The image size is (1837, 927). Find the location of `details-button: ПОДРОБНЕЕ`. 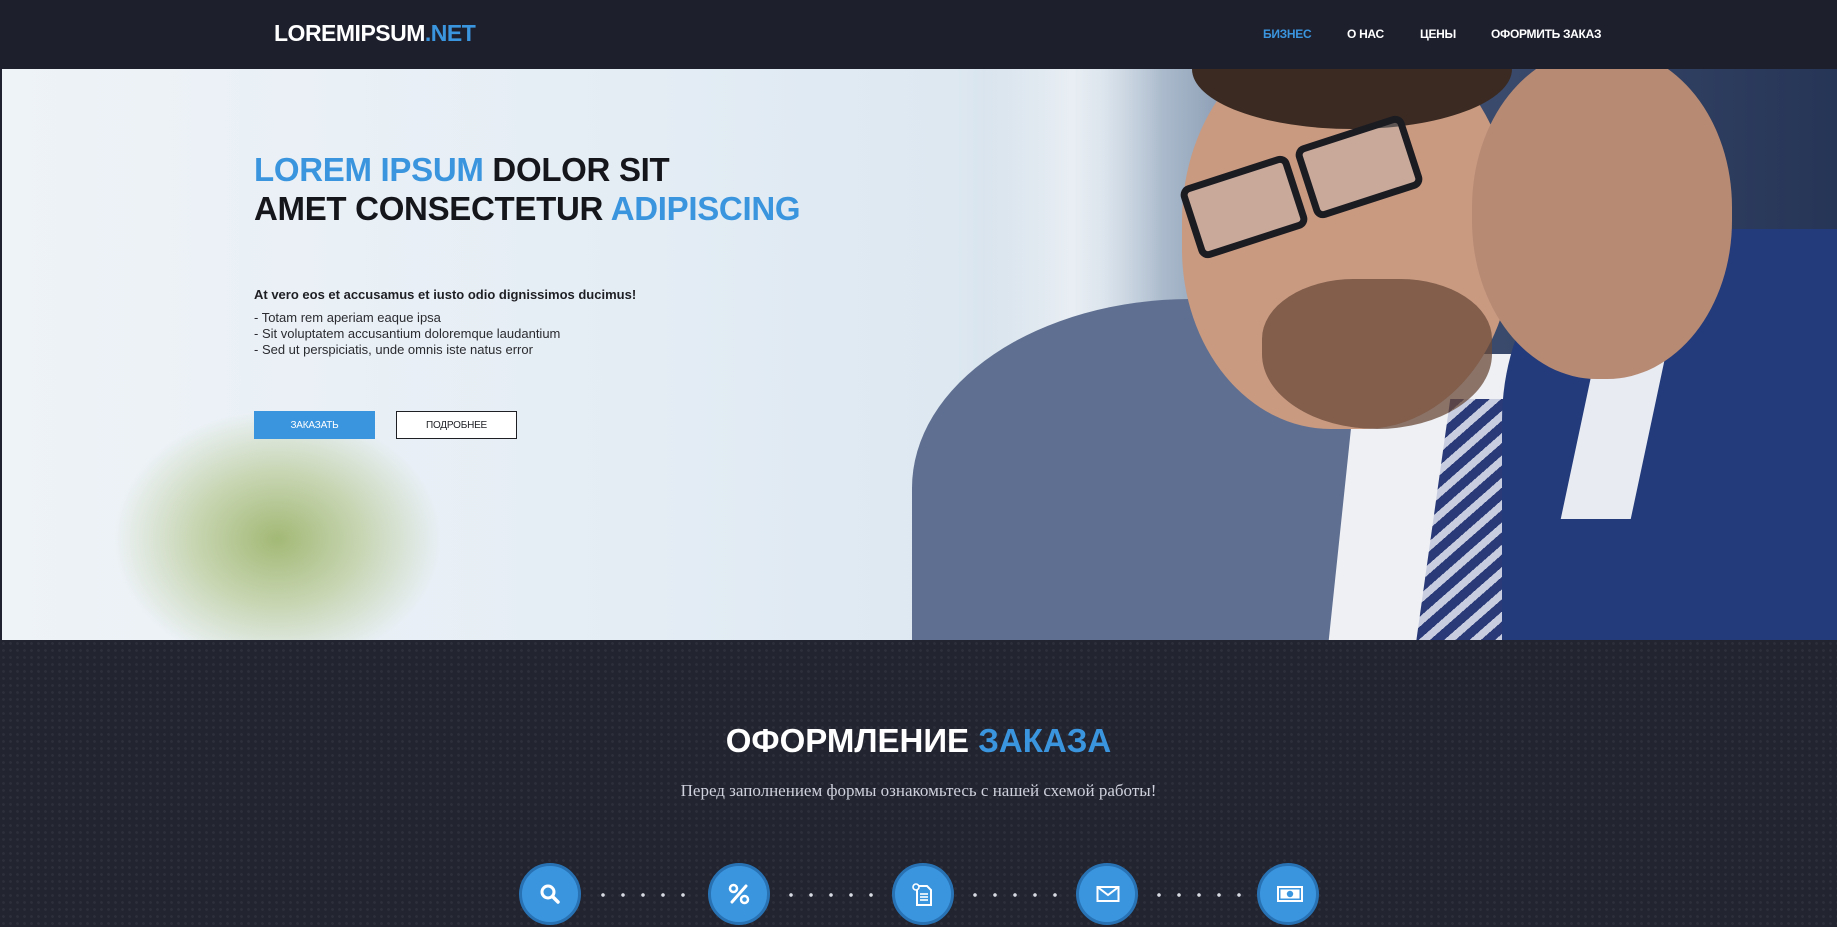

details-button: ПОДРОБНЕЕ is located at coordinates (456, 425).